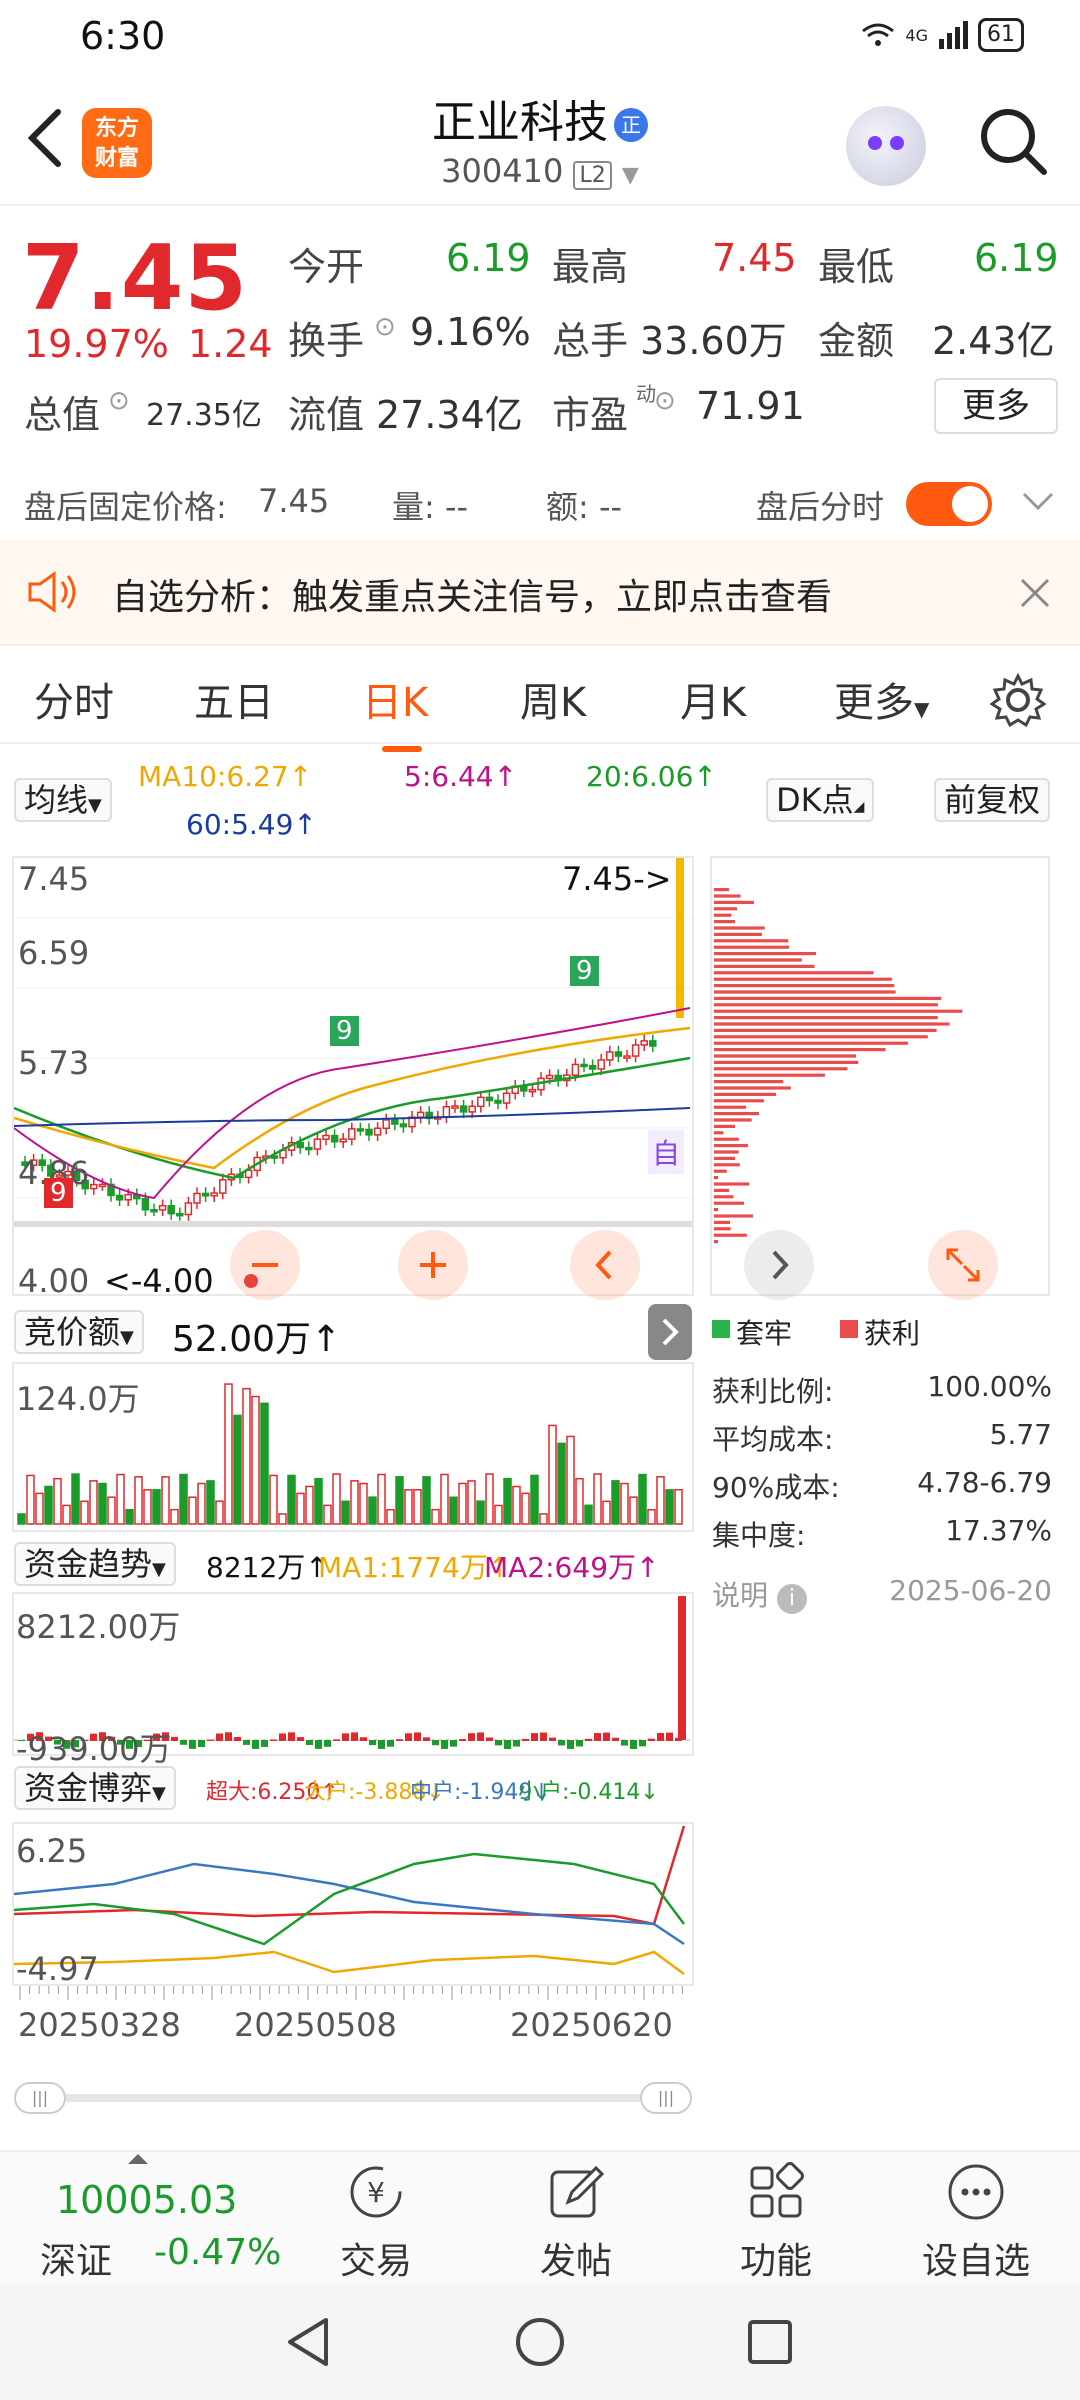  I want to click on game-min-label: -4.97, so click(57, 1969).